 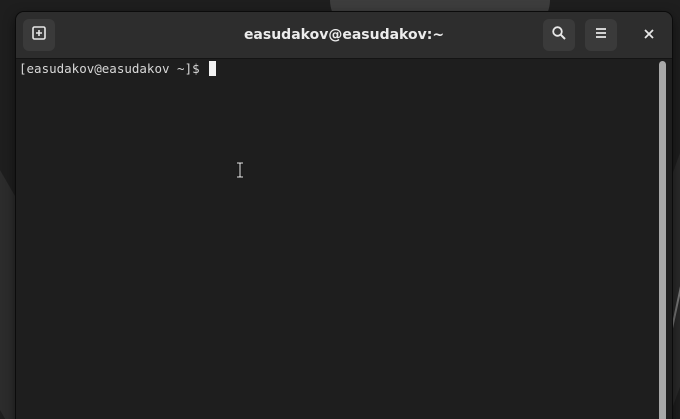 I want to click on search-icon, so click(x=559, y=35).